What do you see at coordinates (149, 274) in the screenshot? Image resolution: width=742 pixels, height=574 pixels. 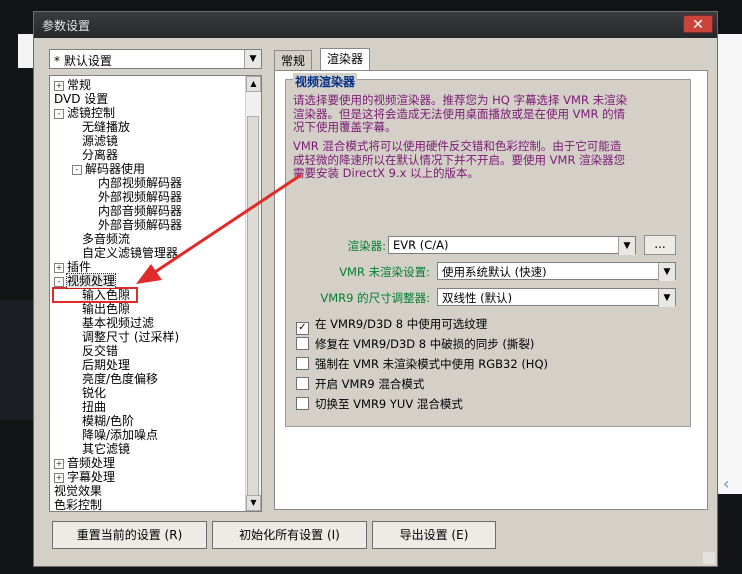 I see `arrowhead-icon` at bounding box center [149, 274].